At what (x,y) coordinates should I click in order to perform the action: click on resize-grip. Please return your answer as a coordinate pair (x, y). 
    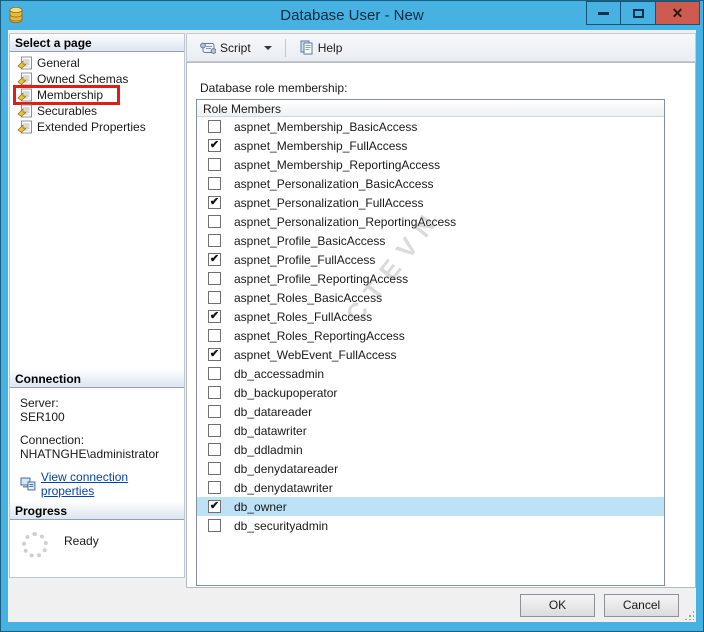
    Looking at the image, I should click on (689, 615).